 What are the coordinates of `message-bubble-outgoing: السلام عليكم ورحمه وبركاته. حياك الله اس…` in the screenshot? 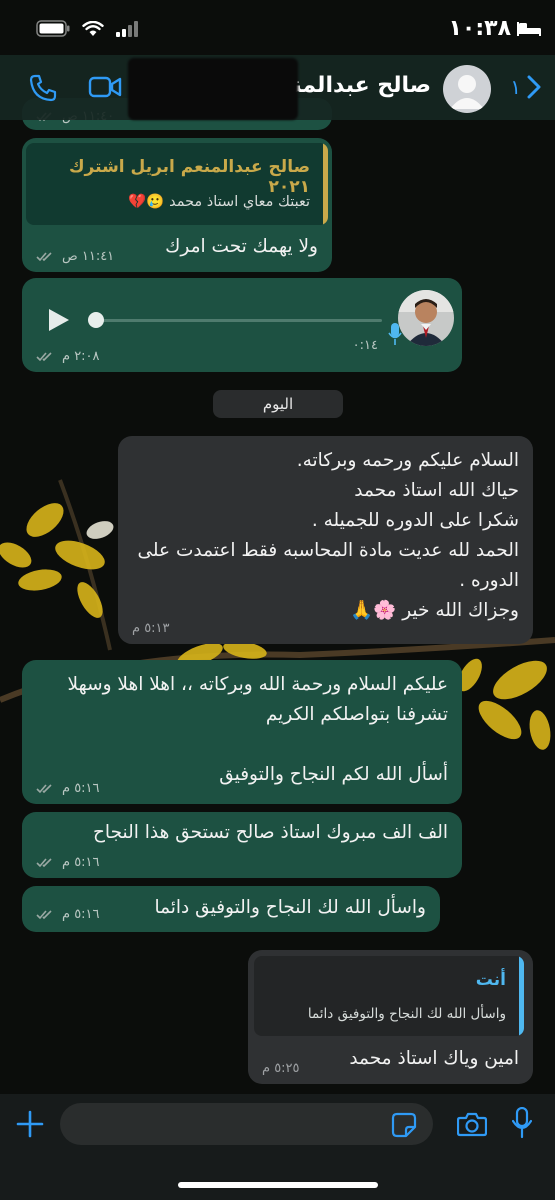 It's located at (325, 540).